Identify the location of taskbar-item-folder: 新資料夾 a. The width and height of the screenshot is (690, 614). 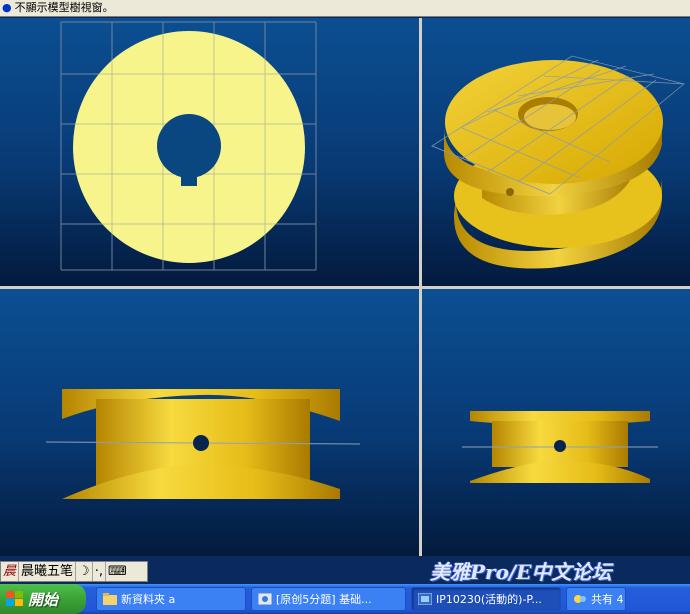
(171, 599).